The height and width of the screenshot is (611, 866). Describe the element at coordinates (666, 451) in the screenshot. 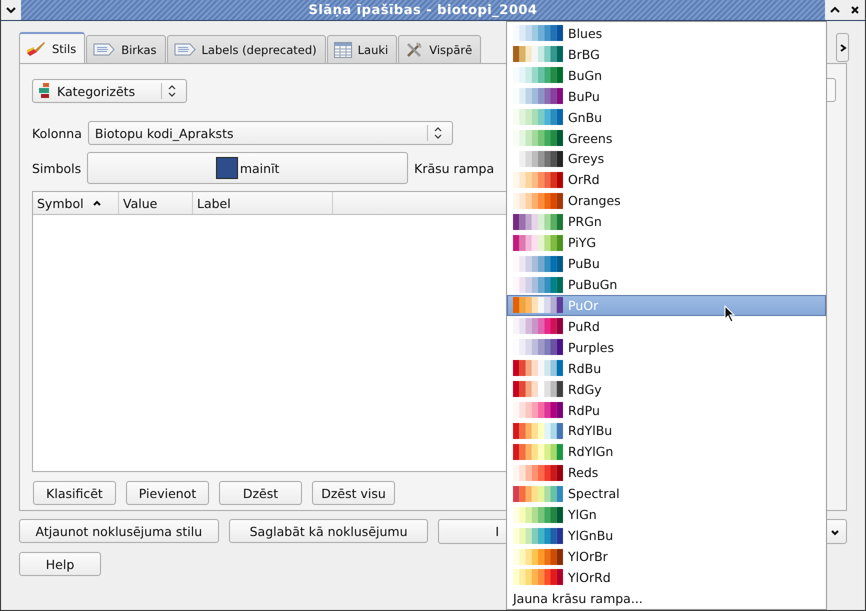

I see `menu-item: RdYlGn` at that location.